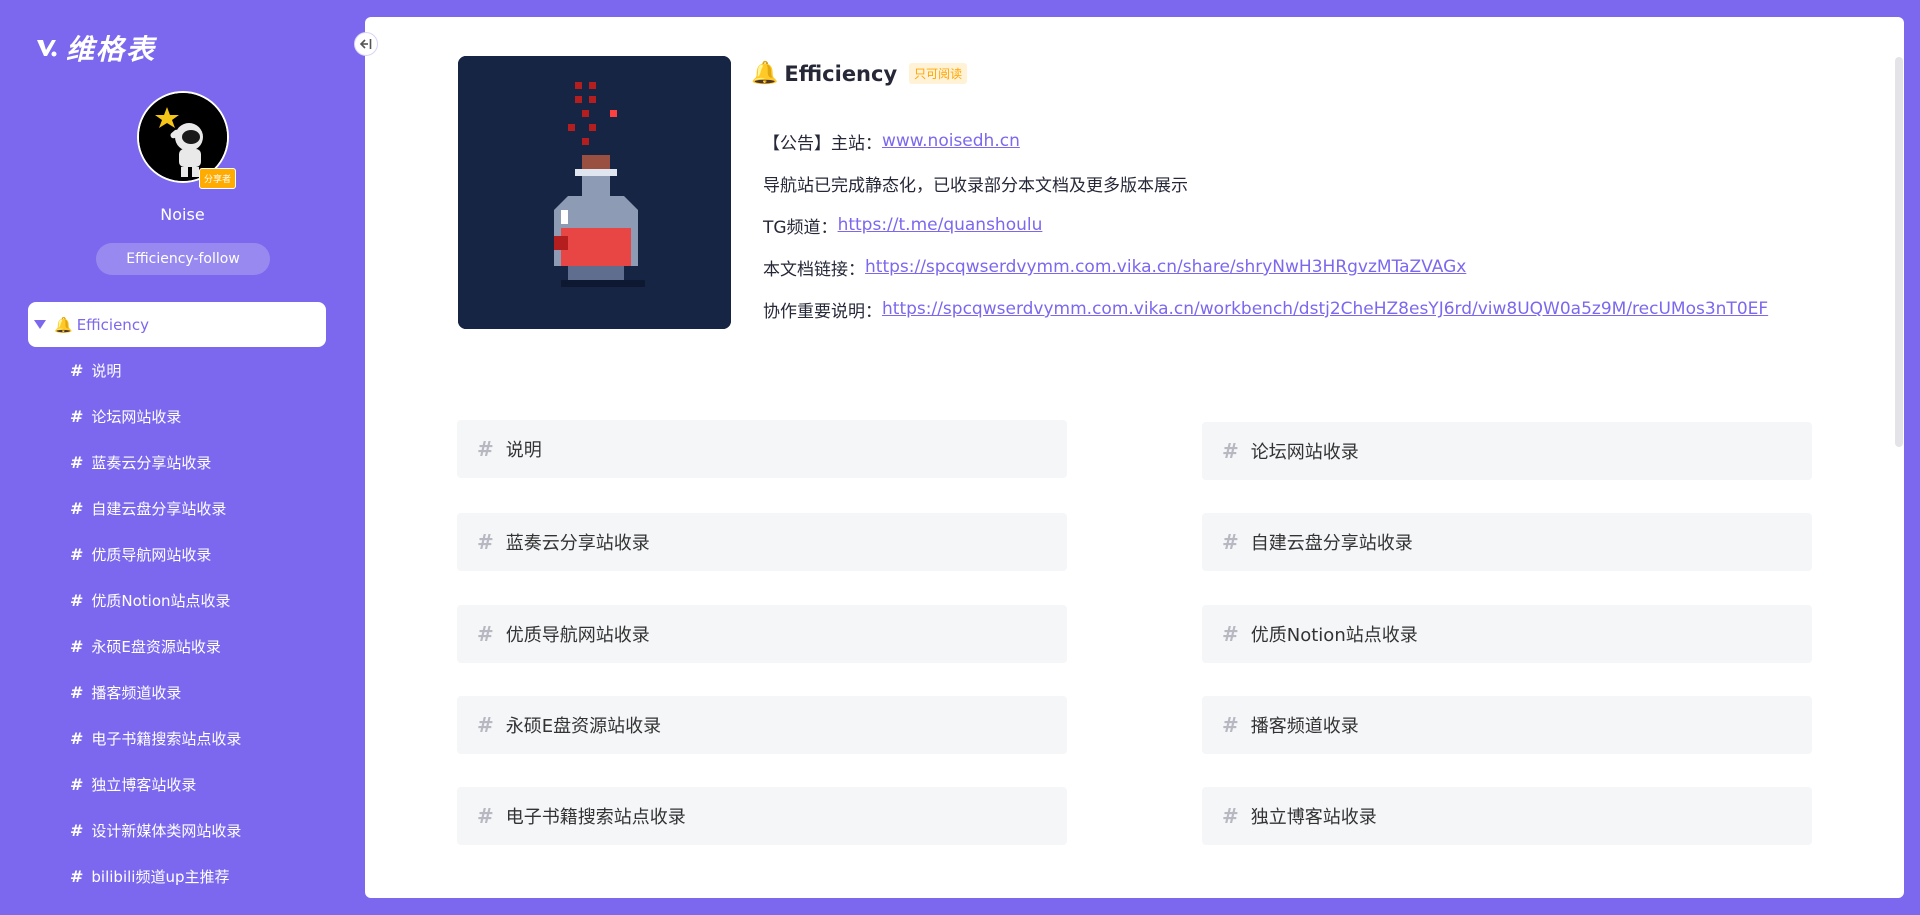 This screenshot has width=1920, height=915. Describe the element at coordinates (1899, 252) in the screenshot. I see `scrollbar` at that location.